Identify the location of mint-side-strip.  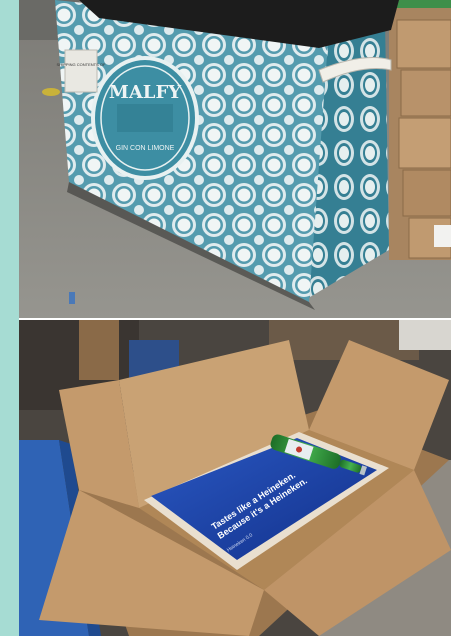
(9, 318).